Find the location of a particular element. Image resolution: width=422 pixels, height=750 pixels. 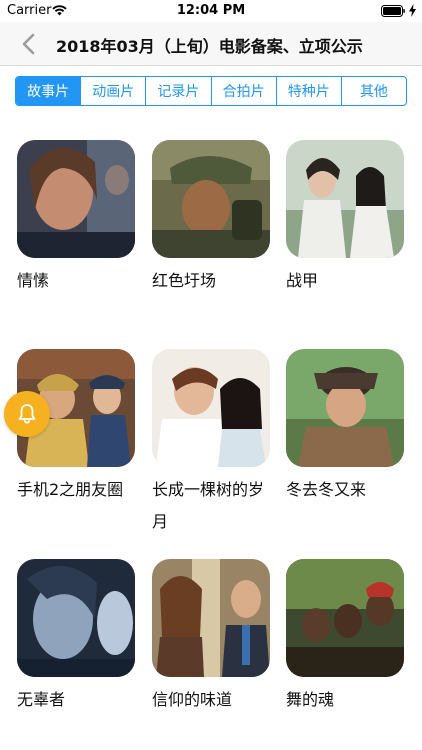

movie-item: 战甲 is located at coordinates (345, 218).